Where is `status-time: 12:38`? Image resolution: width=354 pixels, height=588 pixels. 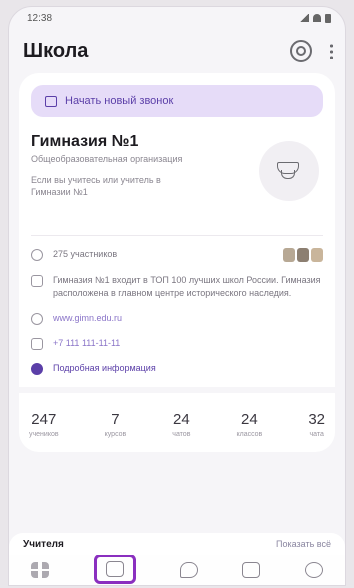
status-time: 12:38 is located at coordinates (40, 18).